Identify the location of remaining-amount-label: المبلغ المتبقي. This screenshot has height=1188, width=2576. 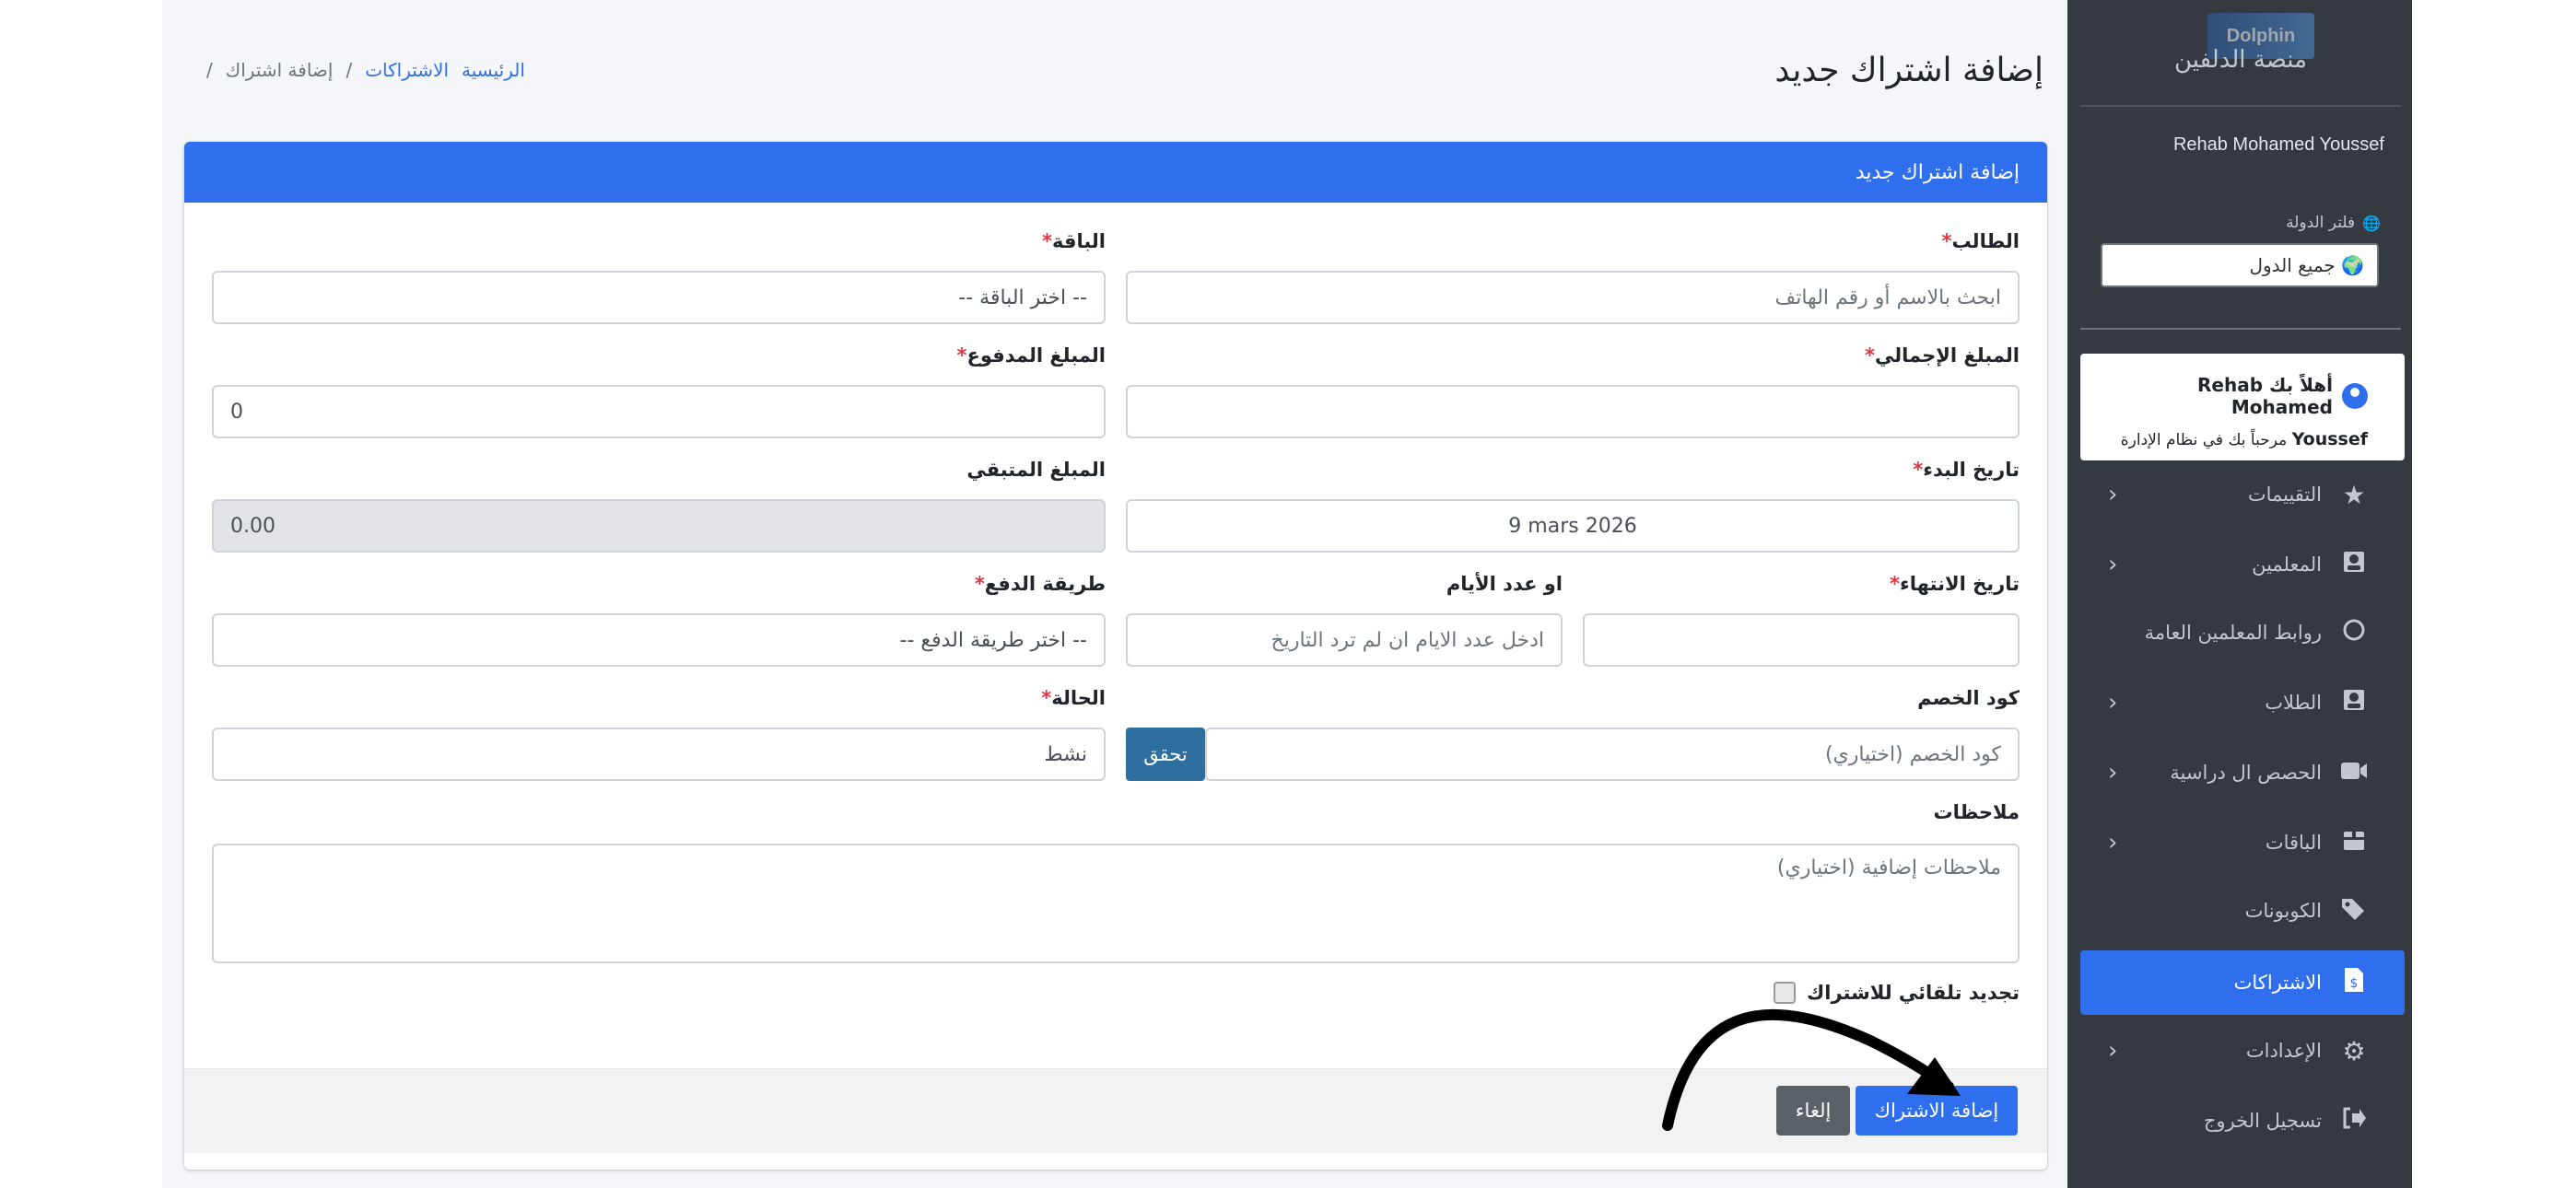
(1036, 470).